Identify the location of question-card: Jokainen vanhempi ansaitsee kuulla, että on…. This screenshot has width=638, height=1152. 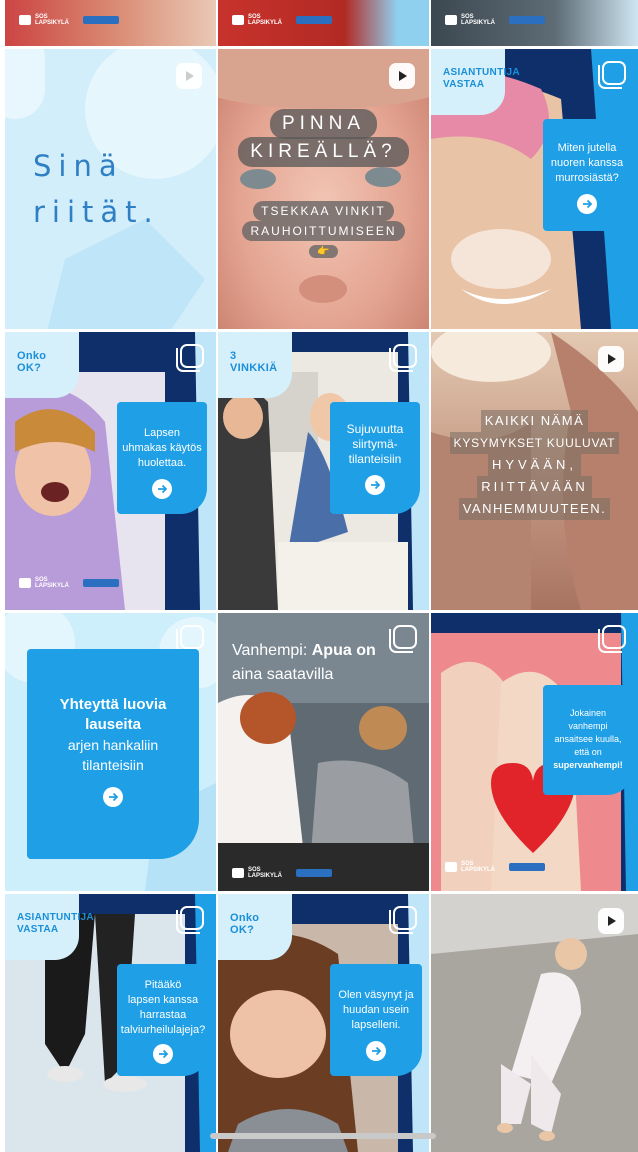
(588, 740).